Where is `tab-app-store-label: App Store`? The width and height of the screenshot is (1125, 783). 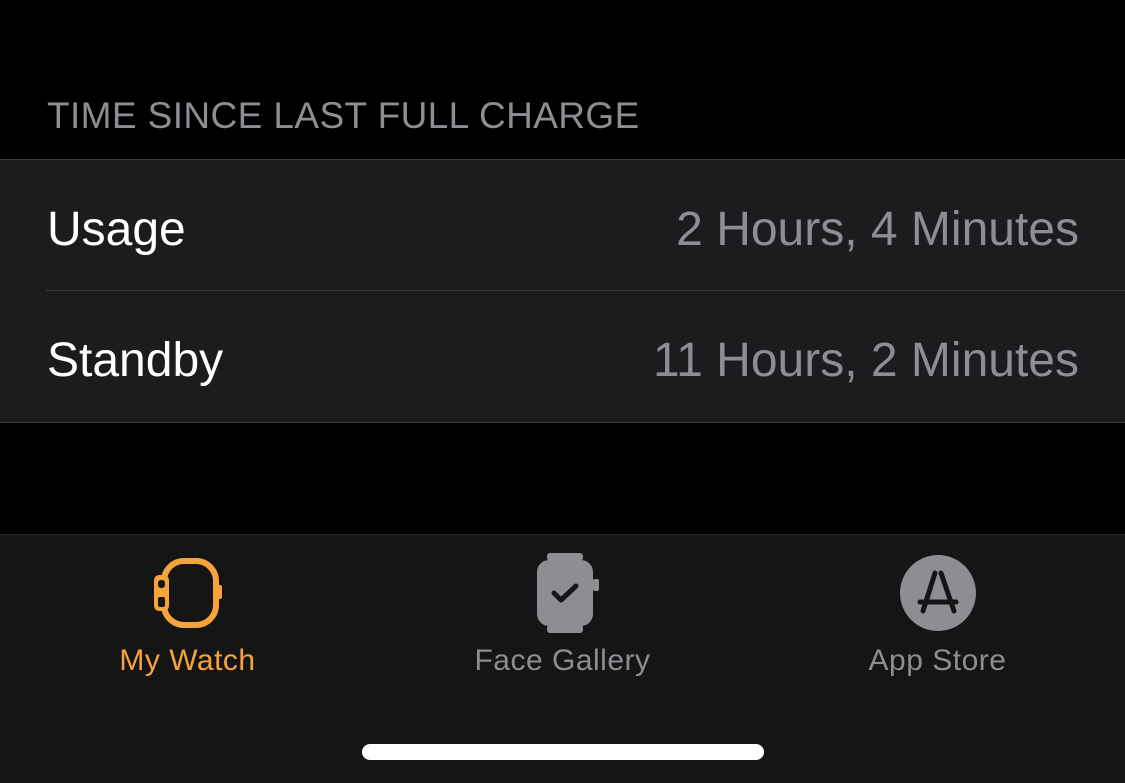 tab-app-store-label: App Store is located at coordinates (937, 660).